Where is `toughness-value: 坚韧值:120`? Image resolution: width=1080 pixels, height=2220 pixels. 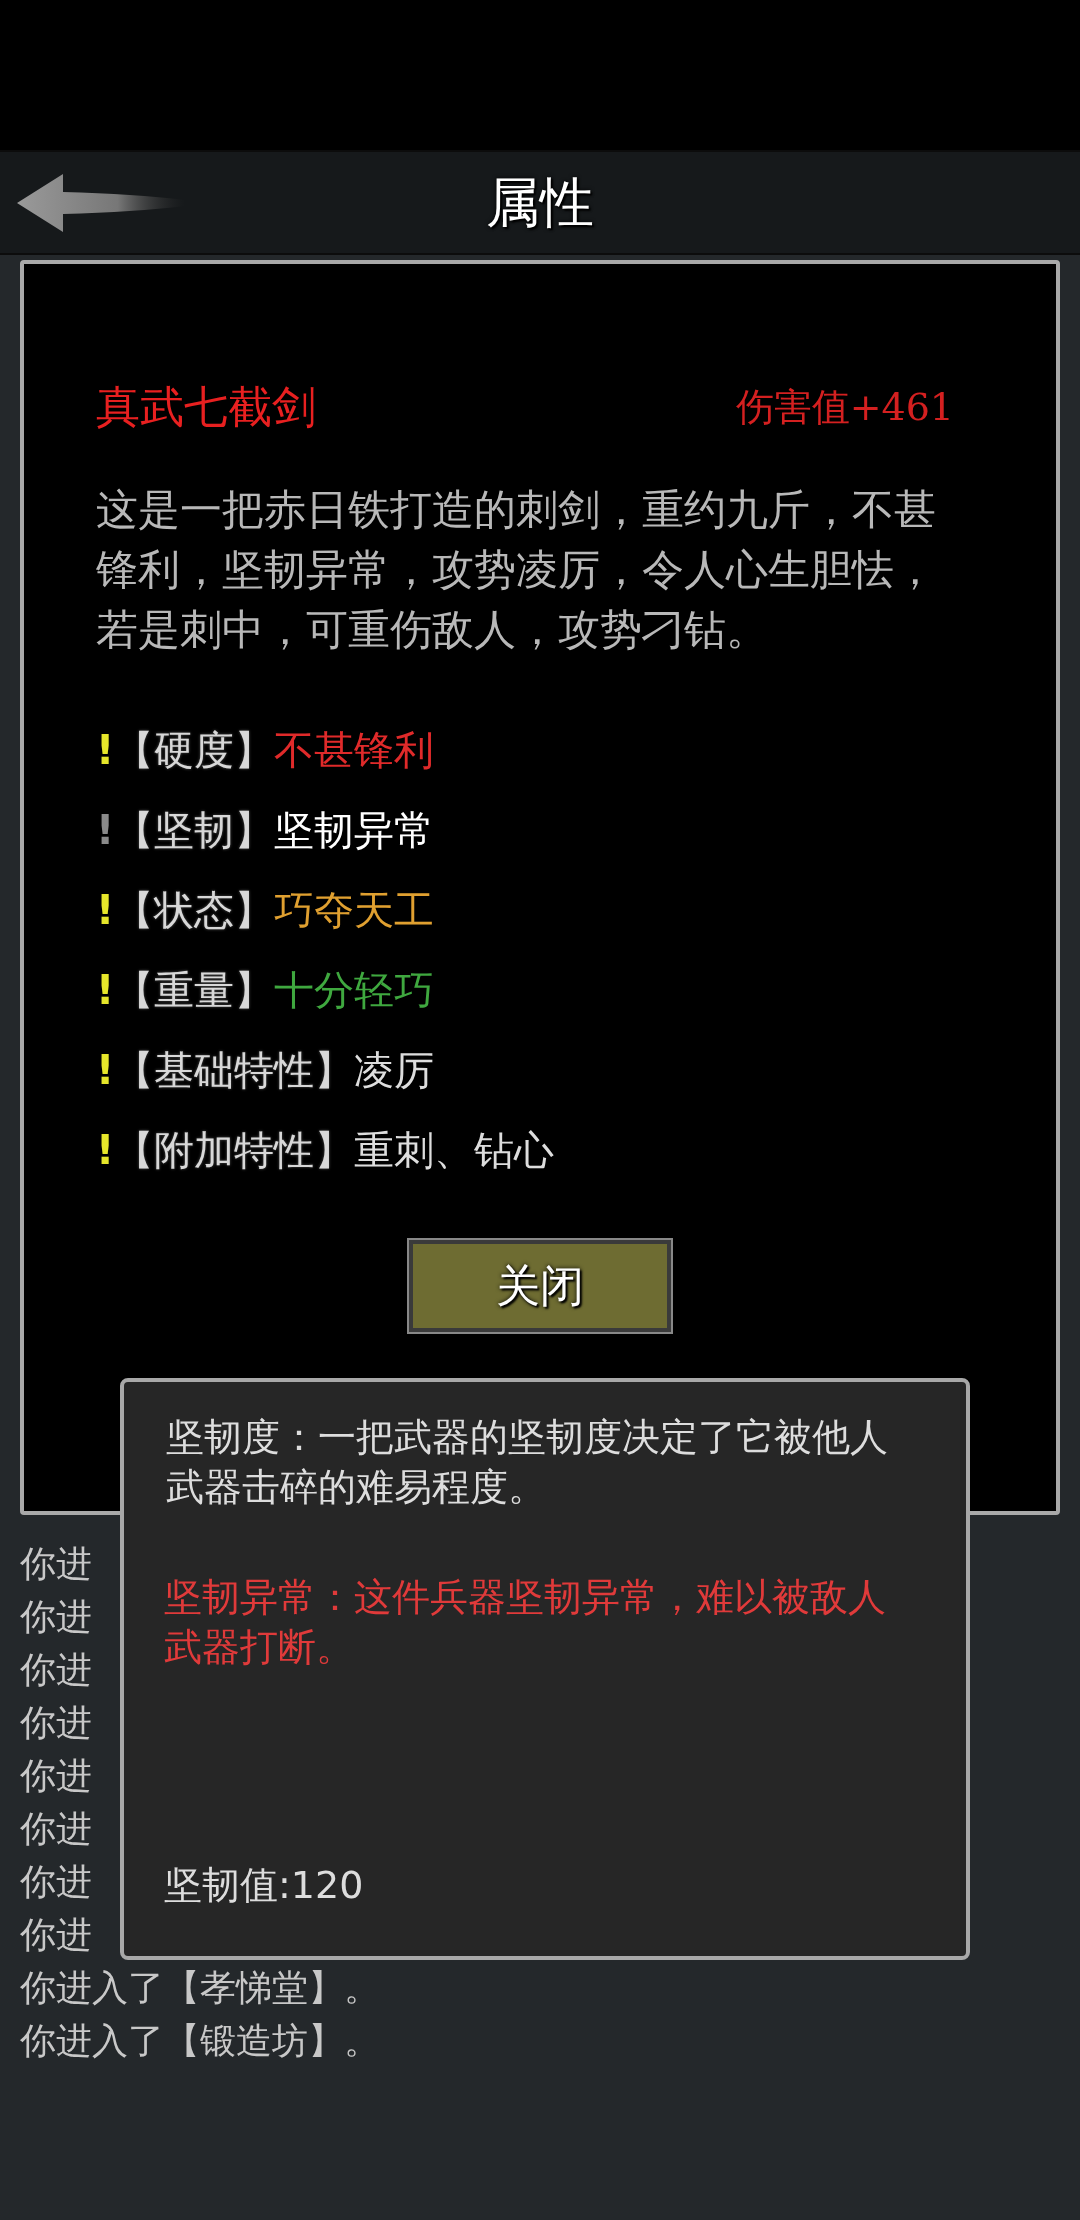
toughness-value: 坚韧值:120 is located at coordinates (264, 1885).